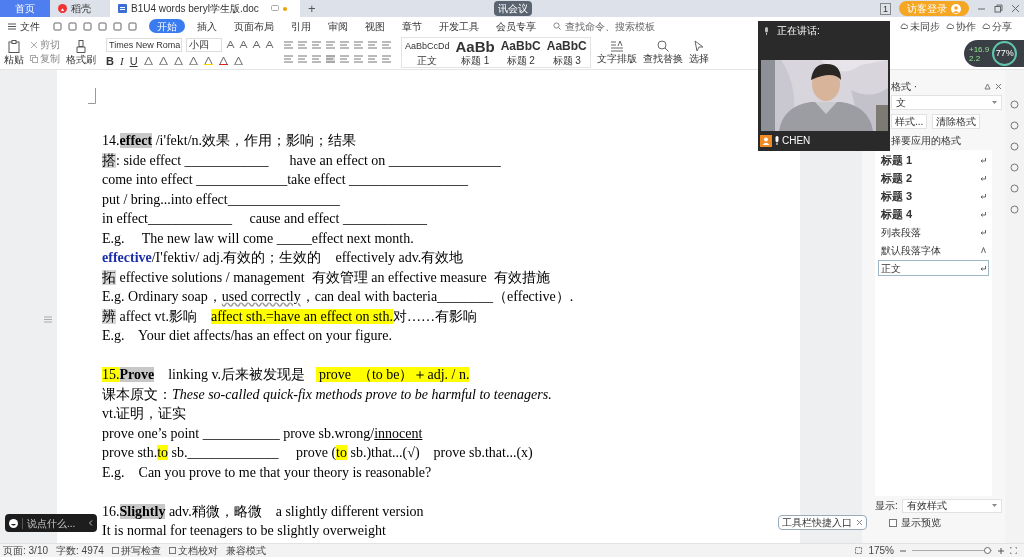 This screenshot has width=1024, height=557. What do you see at coordinates (766, 140) in the screenshot?
I see `avatar-icon` at bounding box center [766, 140].